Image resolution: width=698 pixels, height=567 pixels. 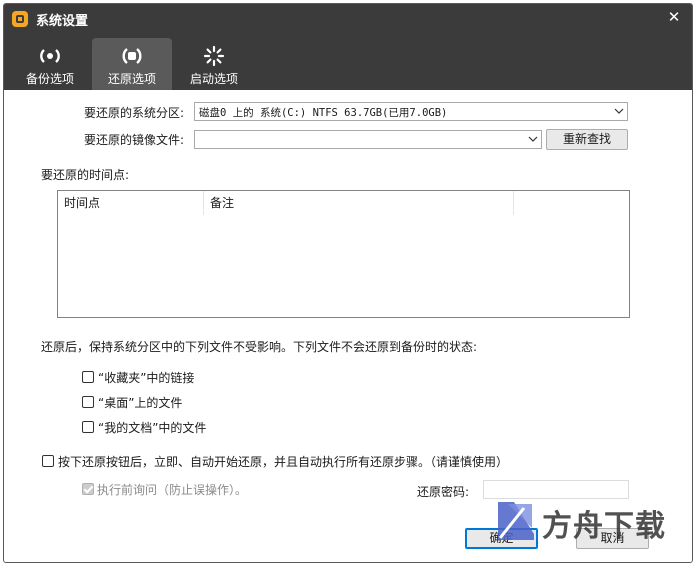 I want to click on image-file-label: 要还原的镜像文件:, so click(x=134, y=140).